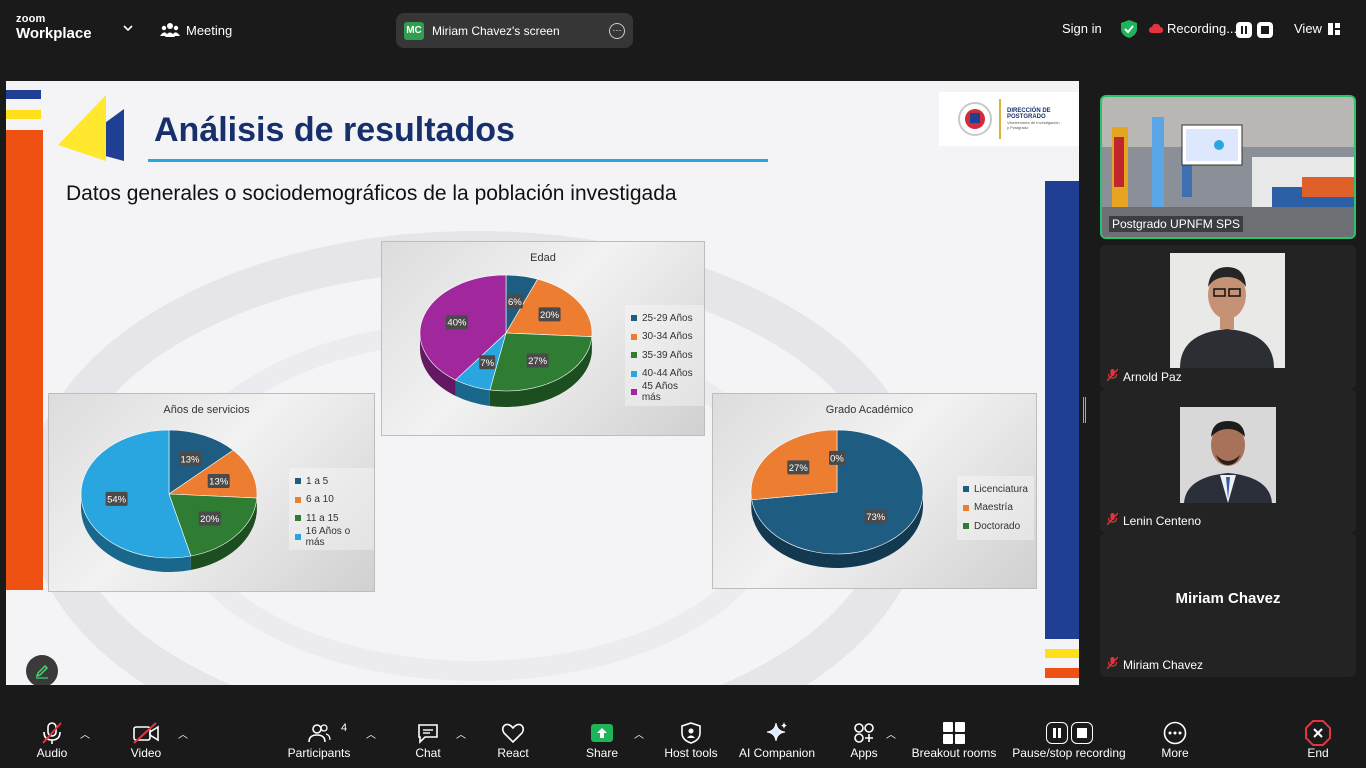  What do you see at coordinates (954, 753) in the screenshot?
I see `breakout-label: Breakout rooms` at bounding box center [954, 753].